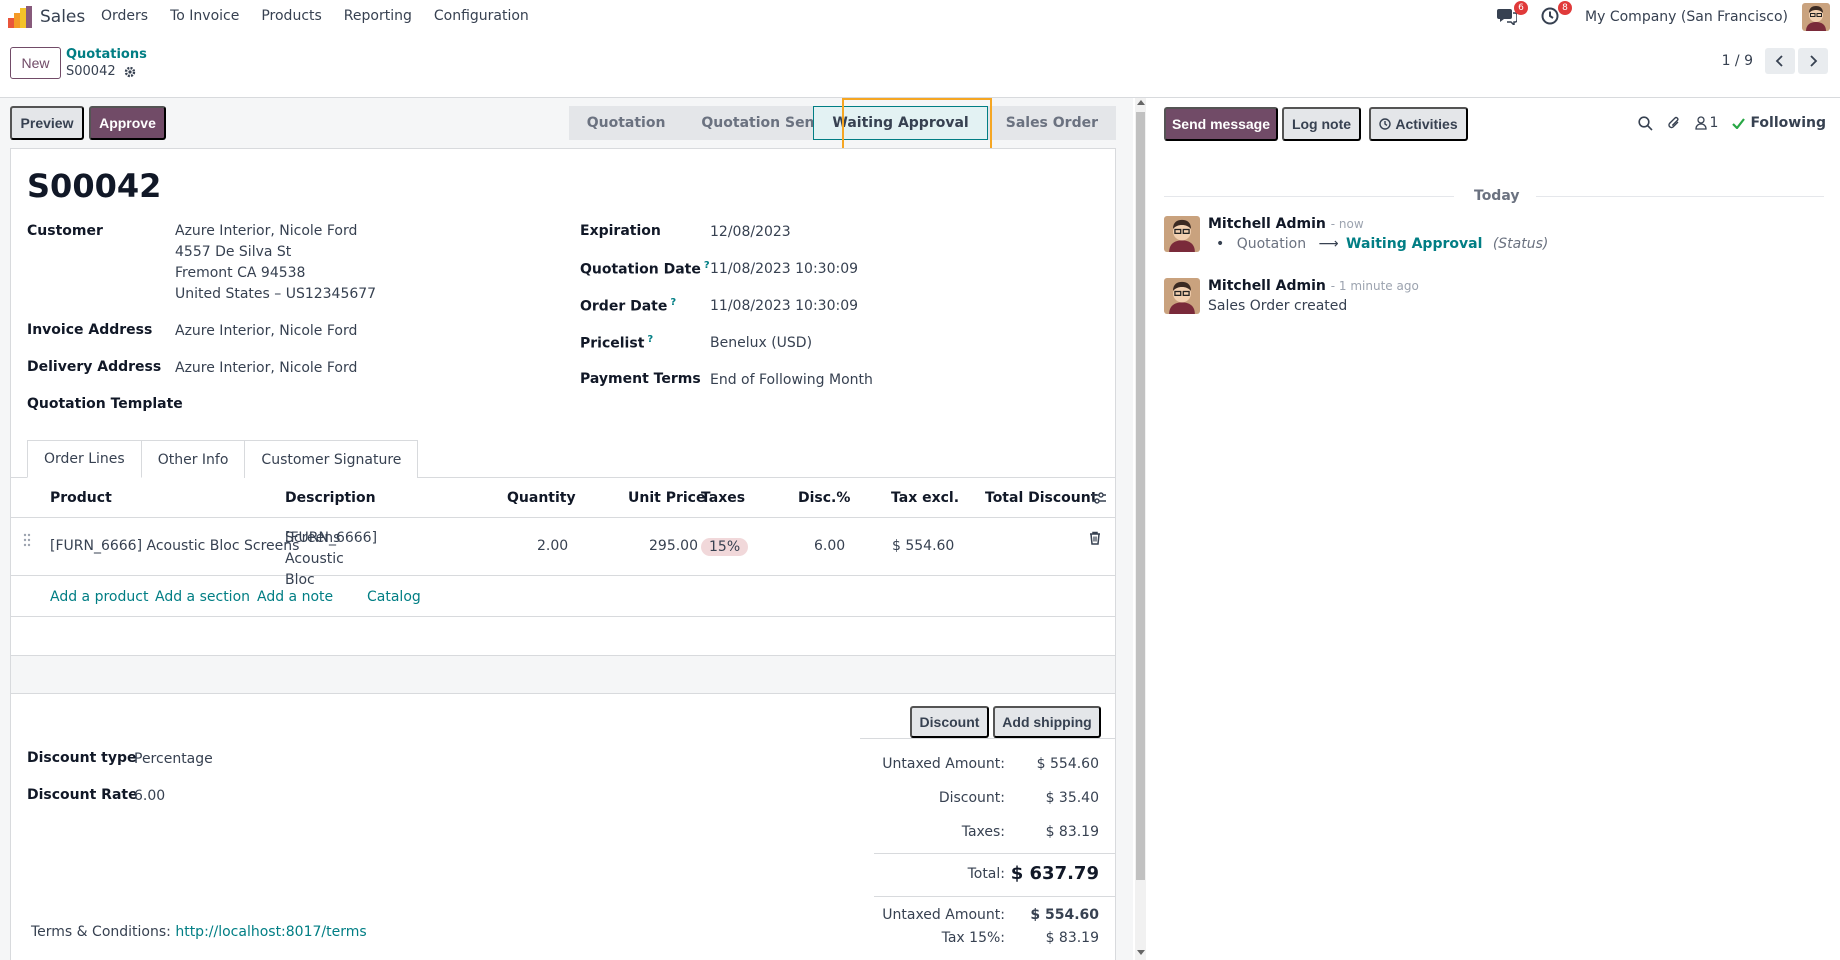  I want to click on line-discount: 6.00, so click(829, 546).